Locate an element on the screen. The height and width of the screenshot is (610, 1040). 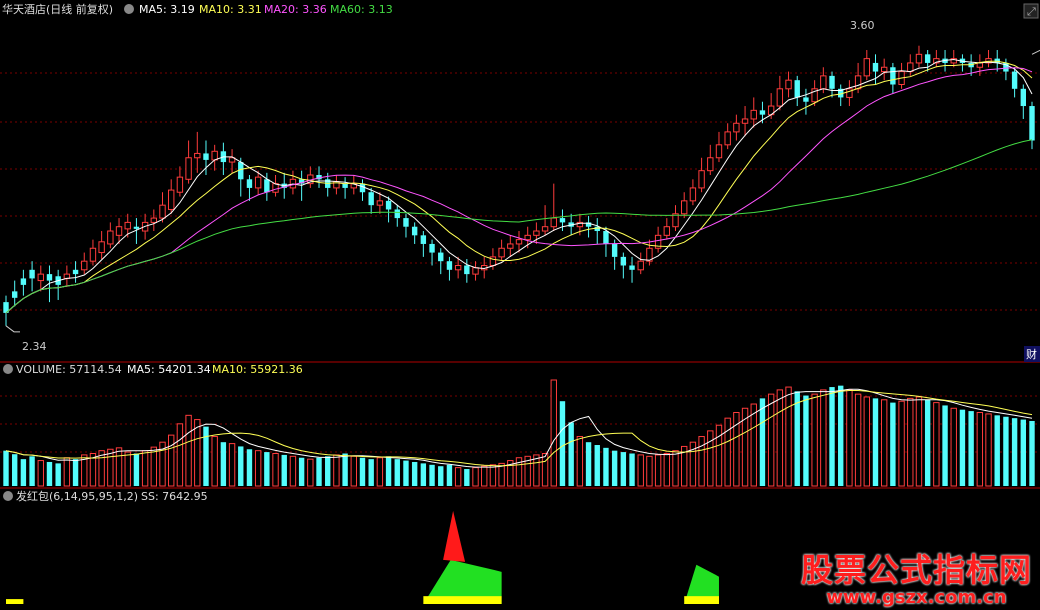
high-annotation: 3.60 is located at coordinates (862, 25).